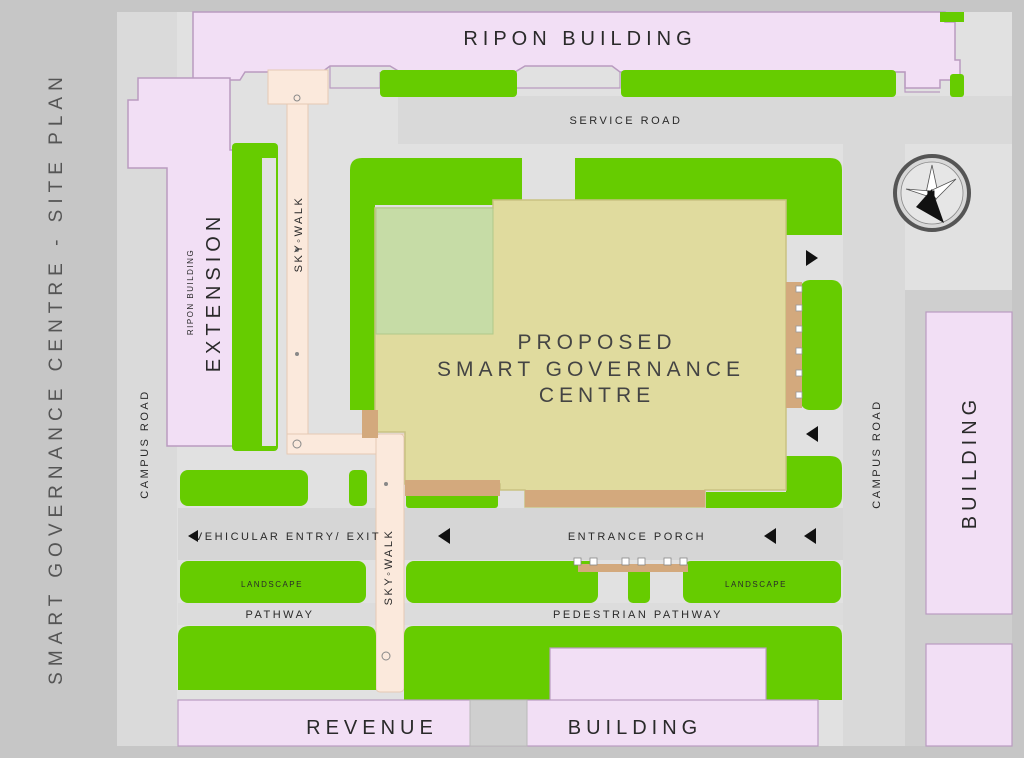 Image resolution: width=1024 pixels, height=758 pixels. I want to click on north-label: N, so click(931, 195).